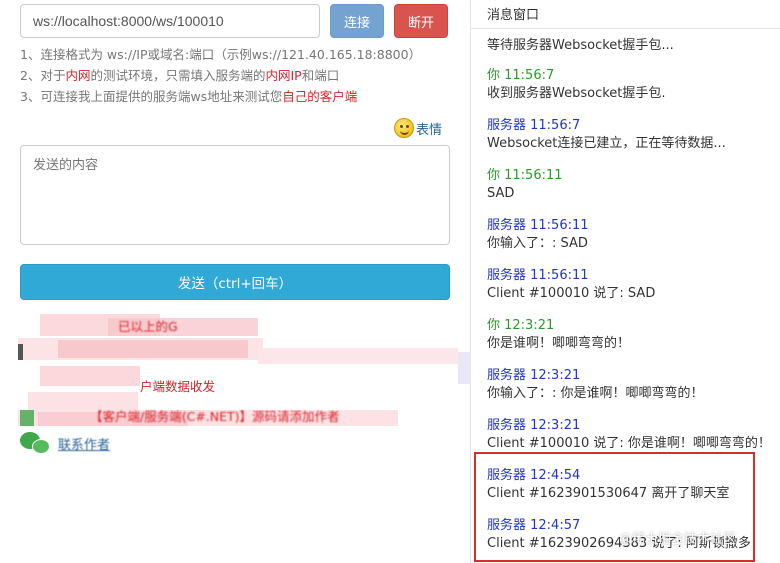 The width and height of the screenshot is (780, 563). What do you see at coordinates (501, 193) in the screenshot?
I see `message-text: SAD` at bounding box center [501, 193].